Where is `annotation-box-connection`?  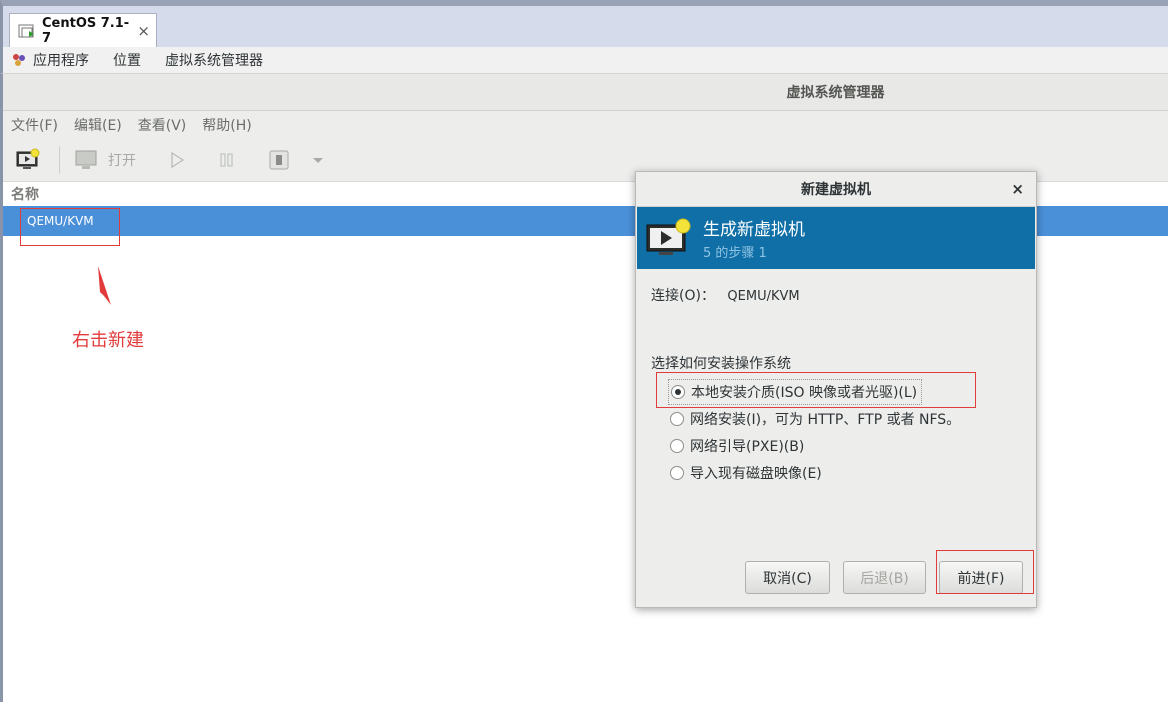
annotation-box-connection is located at coordinates (70, 227).